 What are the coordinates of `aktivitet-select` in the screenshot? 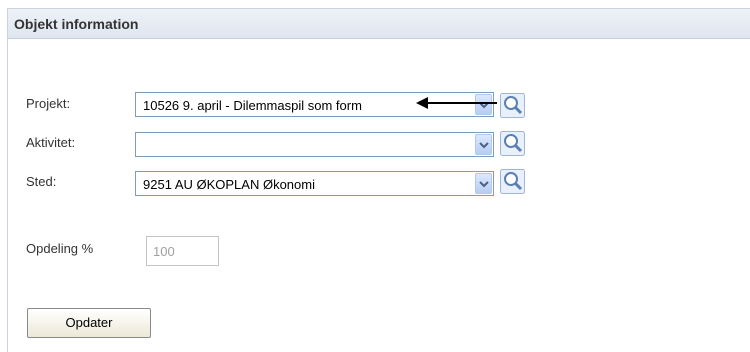 It's located at (314, 144).